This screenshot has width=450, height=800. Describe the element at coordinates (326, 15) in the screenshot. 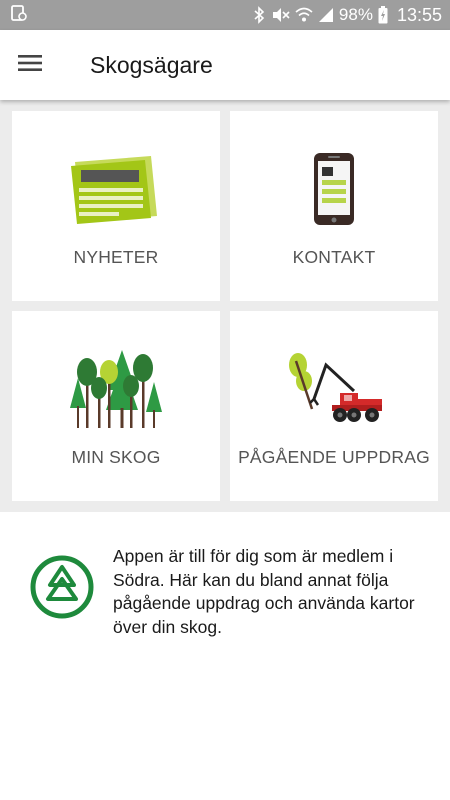

I see `signal-icon` at that location.